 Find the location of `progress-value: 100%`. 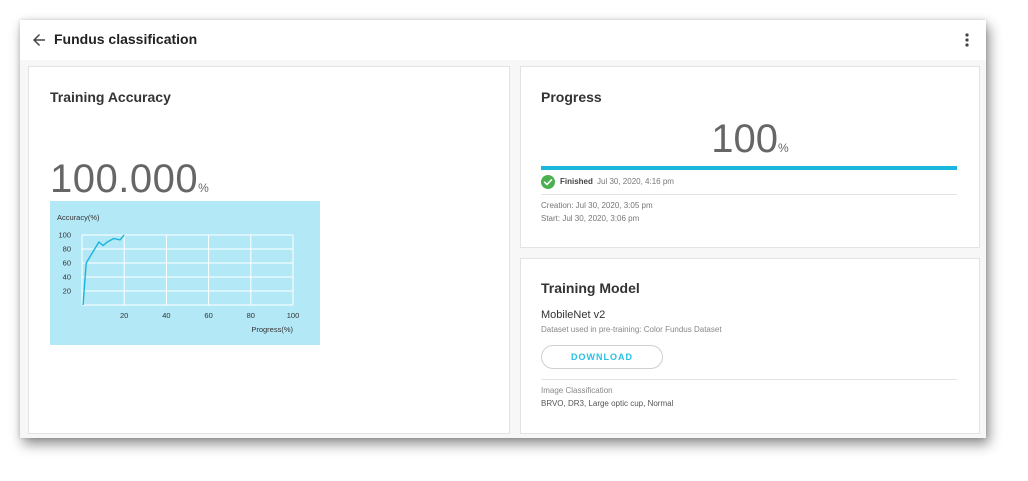

progress-value: 100% is located at coordinates (750, 139).